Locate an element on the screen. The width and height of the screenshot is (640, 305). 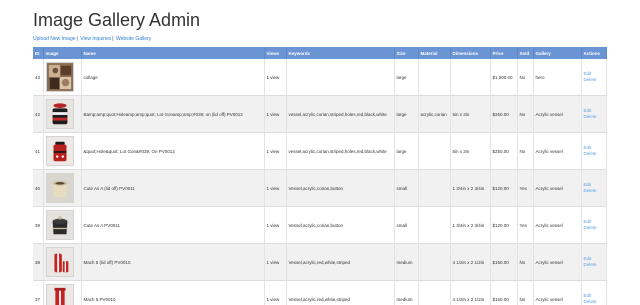
cell-keywords: Vessel,acrylic,red,white,striped is located at coordinates (340, 262).